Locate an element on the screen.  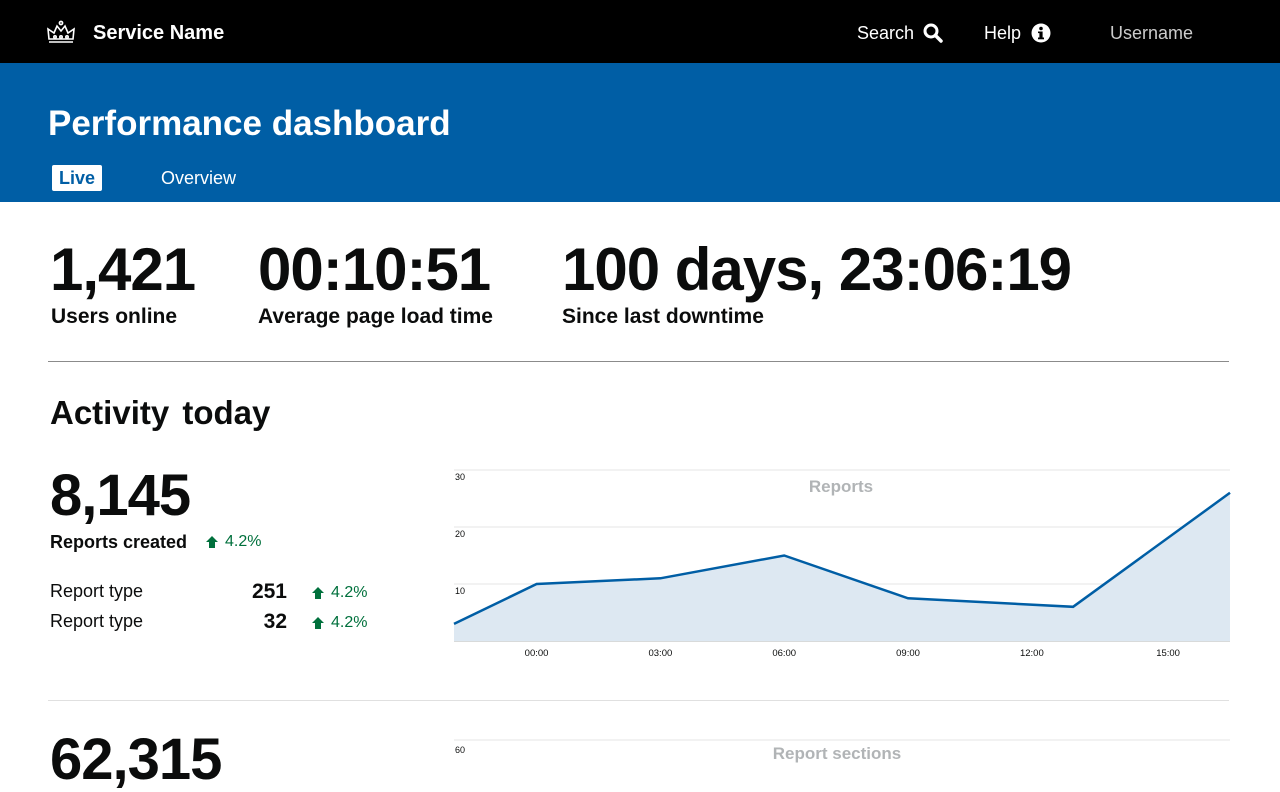
series-area is located at coordinates (842, 566).